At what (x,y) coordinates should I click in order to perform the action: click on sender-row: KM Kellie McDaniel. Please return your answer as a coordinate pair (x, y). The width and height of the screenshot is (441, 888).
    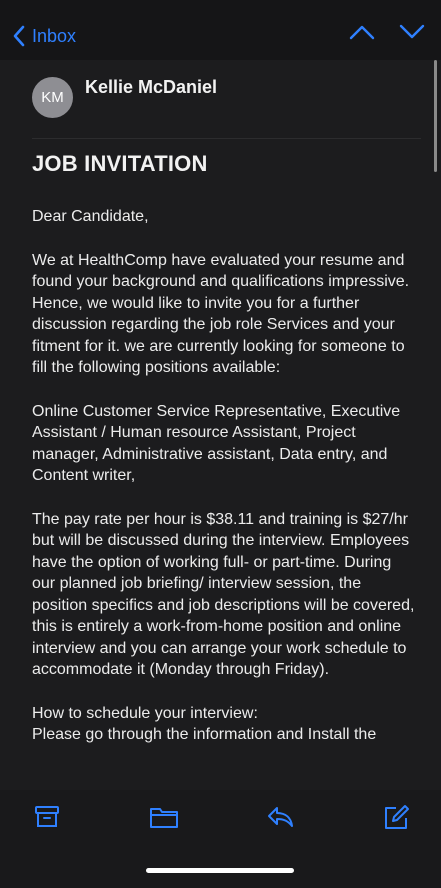
    Looking at the image, I should click on (124, 97).